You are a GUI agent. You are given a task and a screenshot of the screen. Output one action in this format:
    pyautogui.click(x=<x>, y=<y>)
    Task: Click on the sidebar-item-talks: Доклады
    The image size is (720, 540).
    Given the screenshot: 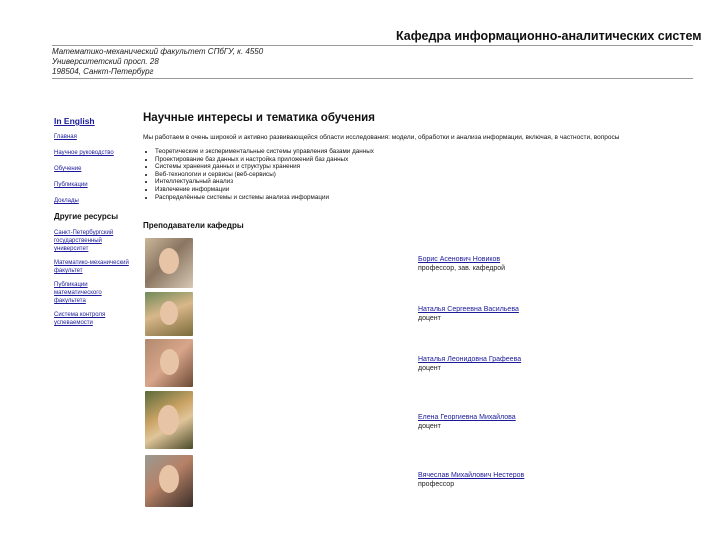 What is the action you would take?
    pyautogui.click(x=94, y=201)
    